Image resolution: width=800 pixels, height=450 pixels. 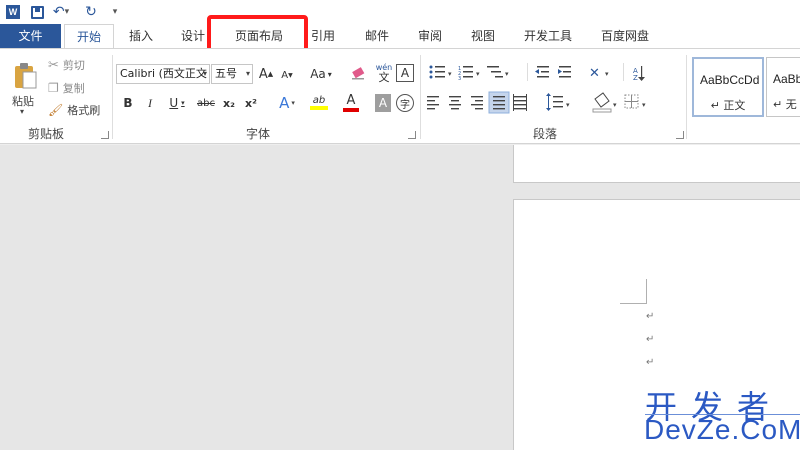 I want to click on paragraph-controls: ▾ 1 2 3 ▾ ▾ ✕ ▾ AZ ▾ ▾ ▾, so click(x=536, y=88).